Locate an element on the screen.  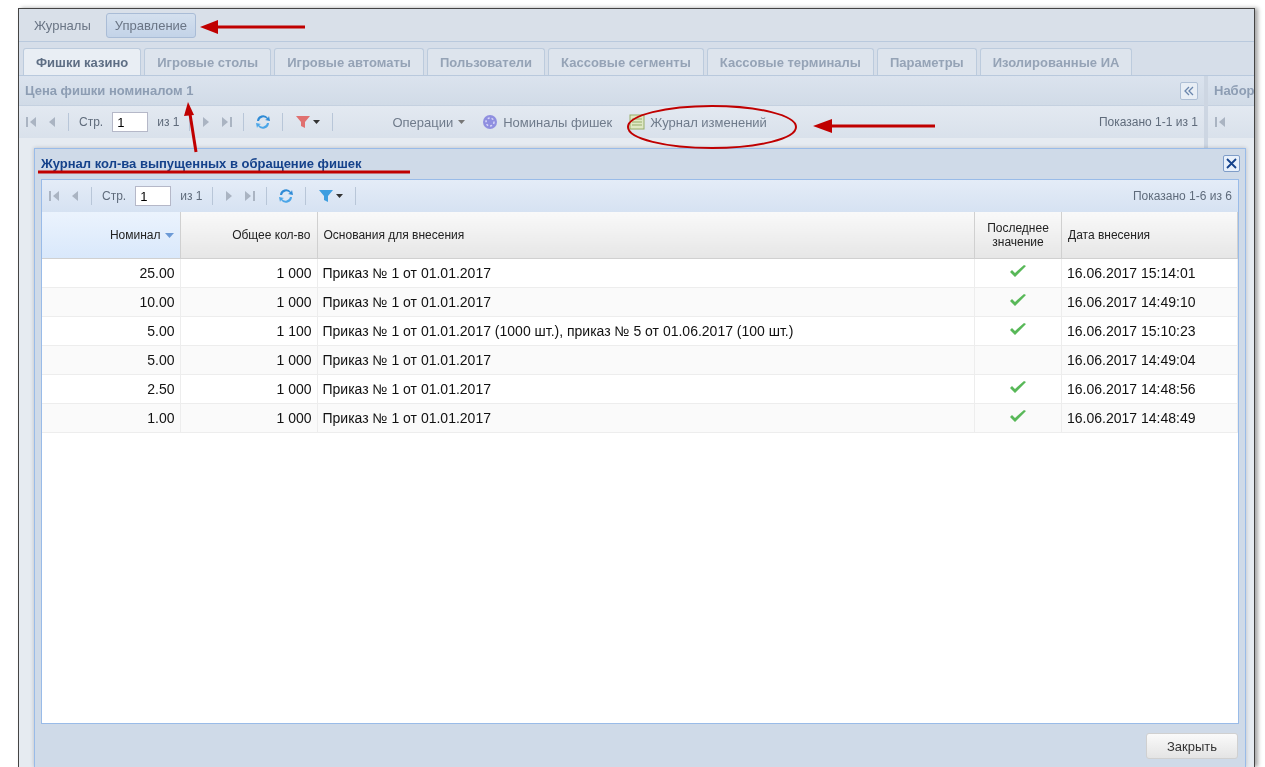
table-cell: 16.06.2017 14:49:04 is located at coordinates (1149, 360).